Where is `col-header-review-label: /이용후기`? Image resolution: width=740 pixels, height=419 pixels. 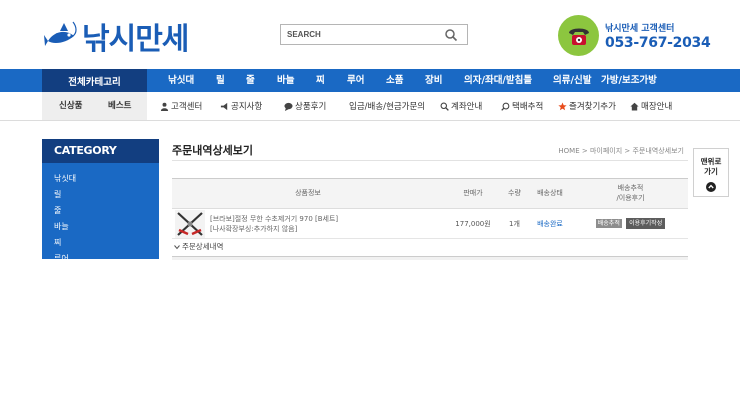 col-header-review-label: /이용후기 is located at coordinates (630, 197).